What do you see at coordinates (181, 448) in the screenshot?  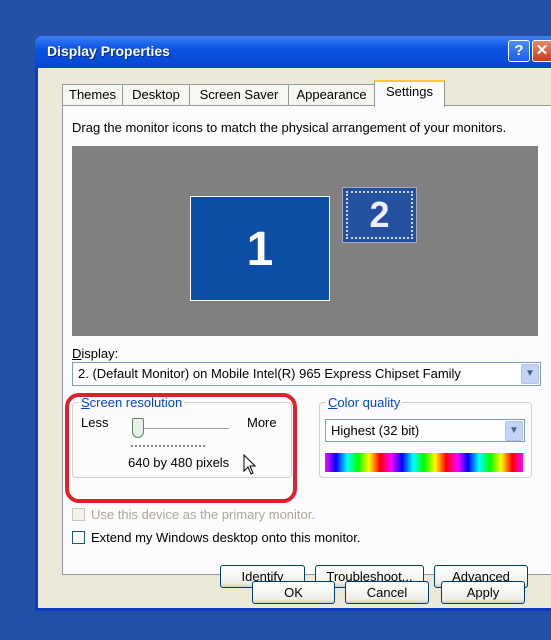 I see `red-highlight-annotation` at bounding box center [181, 448].